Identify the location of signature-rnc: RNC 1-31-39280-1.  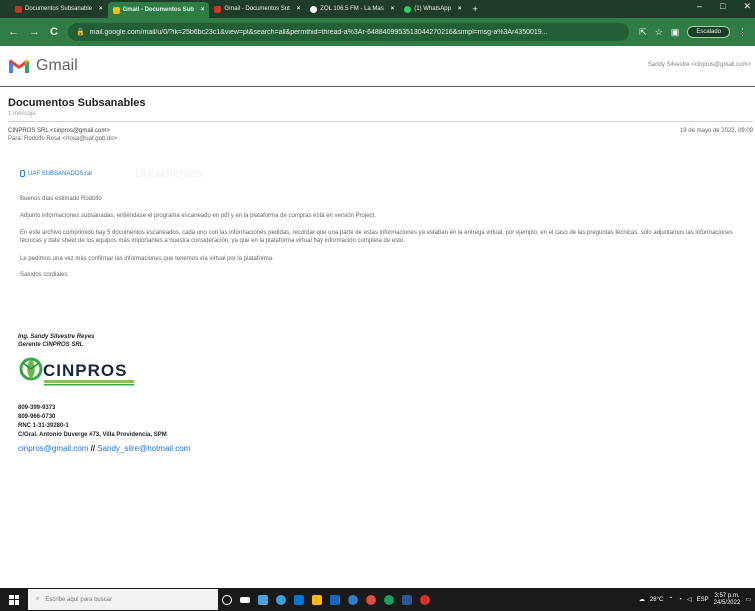
(43, 426).